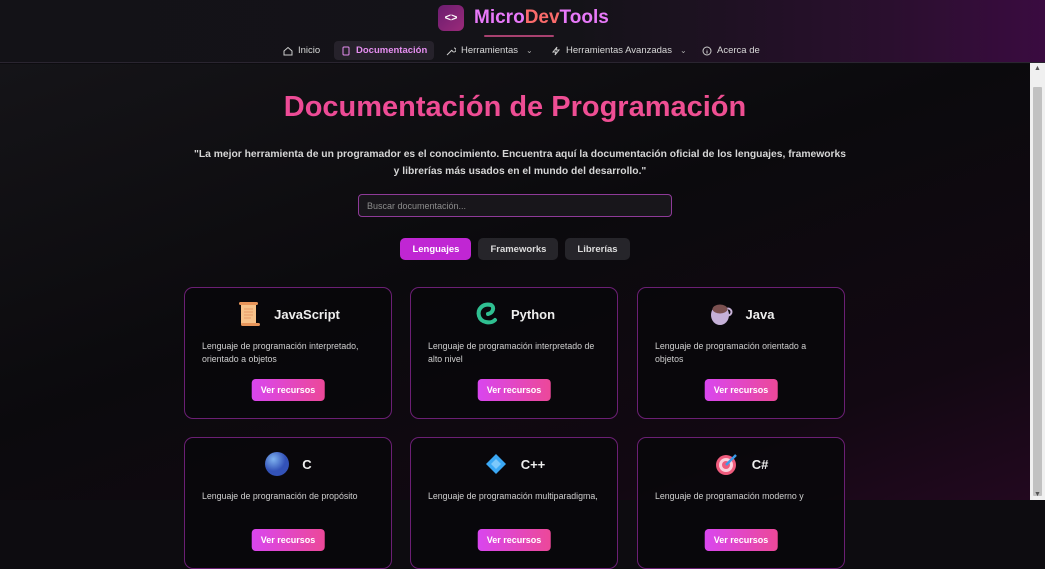  What do you see at coordinates (288, 50) in the screenshot?
I see `home-icon` at bounding box center [288, 50].